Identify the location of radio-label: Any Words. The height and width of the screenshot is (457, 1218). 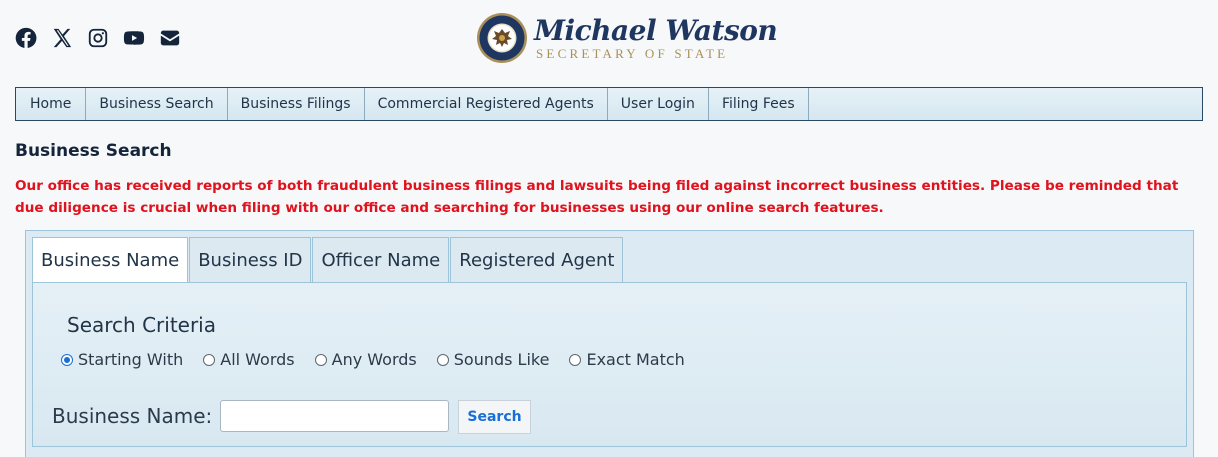
(374, 359).